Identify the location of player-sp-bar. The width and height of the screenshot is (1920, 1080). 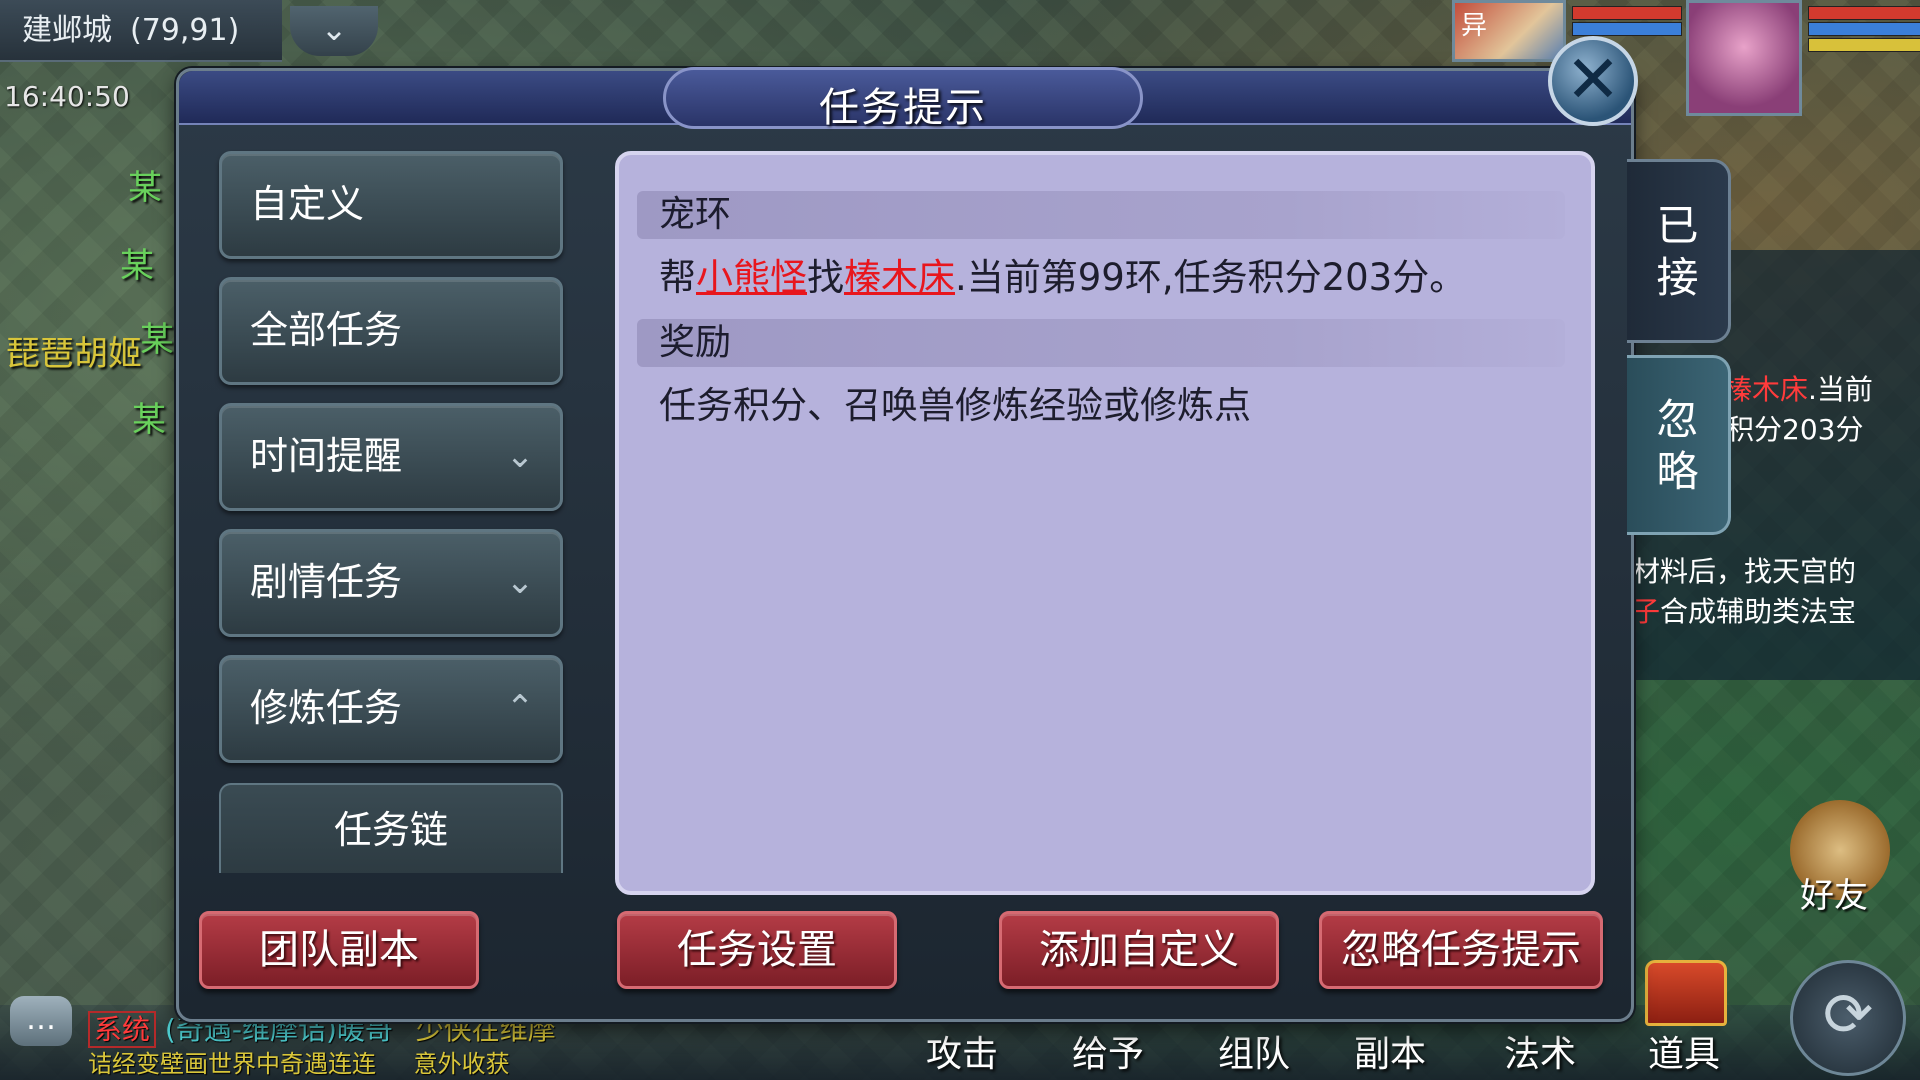
(1864, 45).